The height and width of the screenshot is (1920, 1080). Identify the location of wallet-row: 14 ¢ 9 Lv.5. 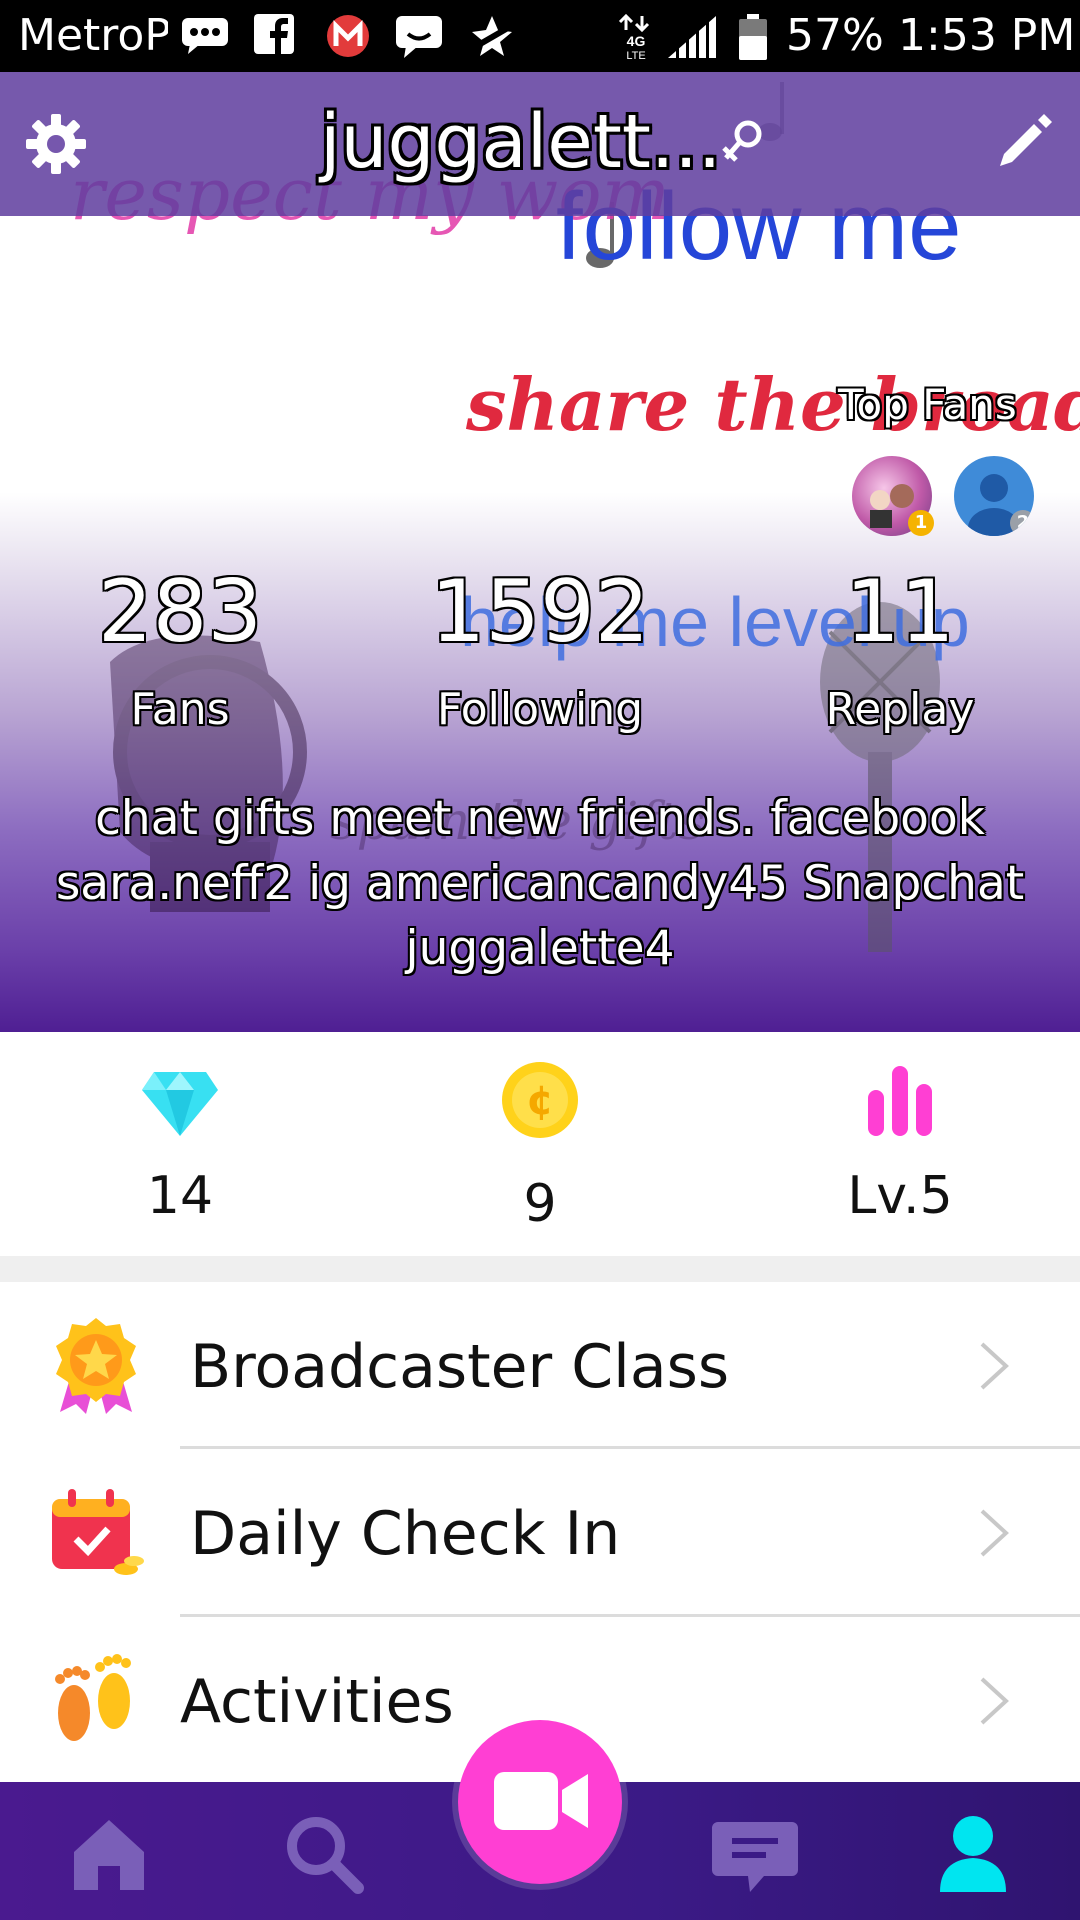
(540, 1144).